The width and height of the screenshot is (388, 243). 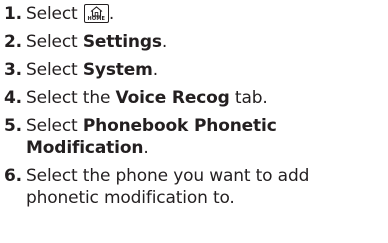 I want to click on step-4: 4. Select the Voice Recog tab., so click(x=195, y=98).